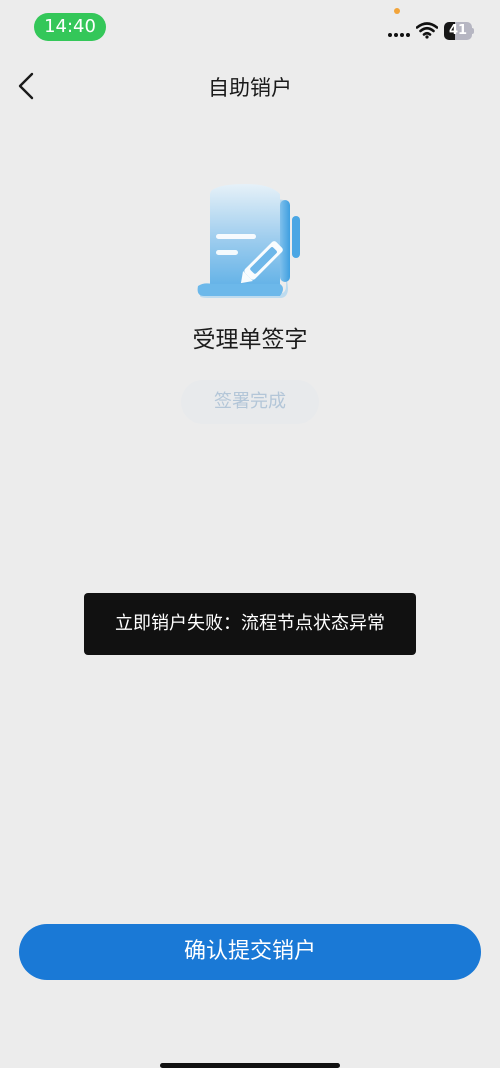  What do you see at coordinates (250, 242) in the screenshot?
I see `document-sign-icon` at bounding box center [250, 242].